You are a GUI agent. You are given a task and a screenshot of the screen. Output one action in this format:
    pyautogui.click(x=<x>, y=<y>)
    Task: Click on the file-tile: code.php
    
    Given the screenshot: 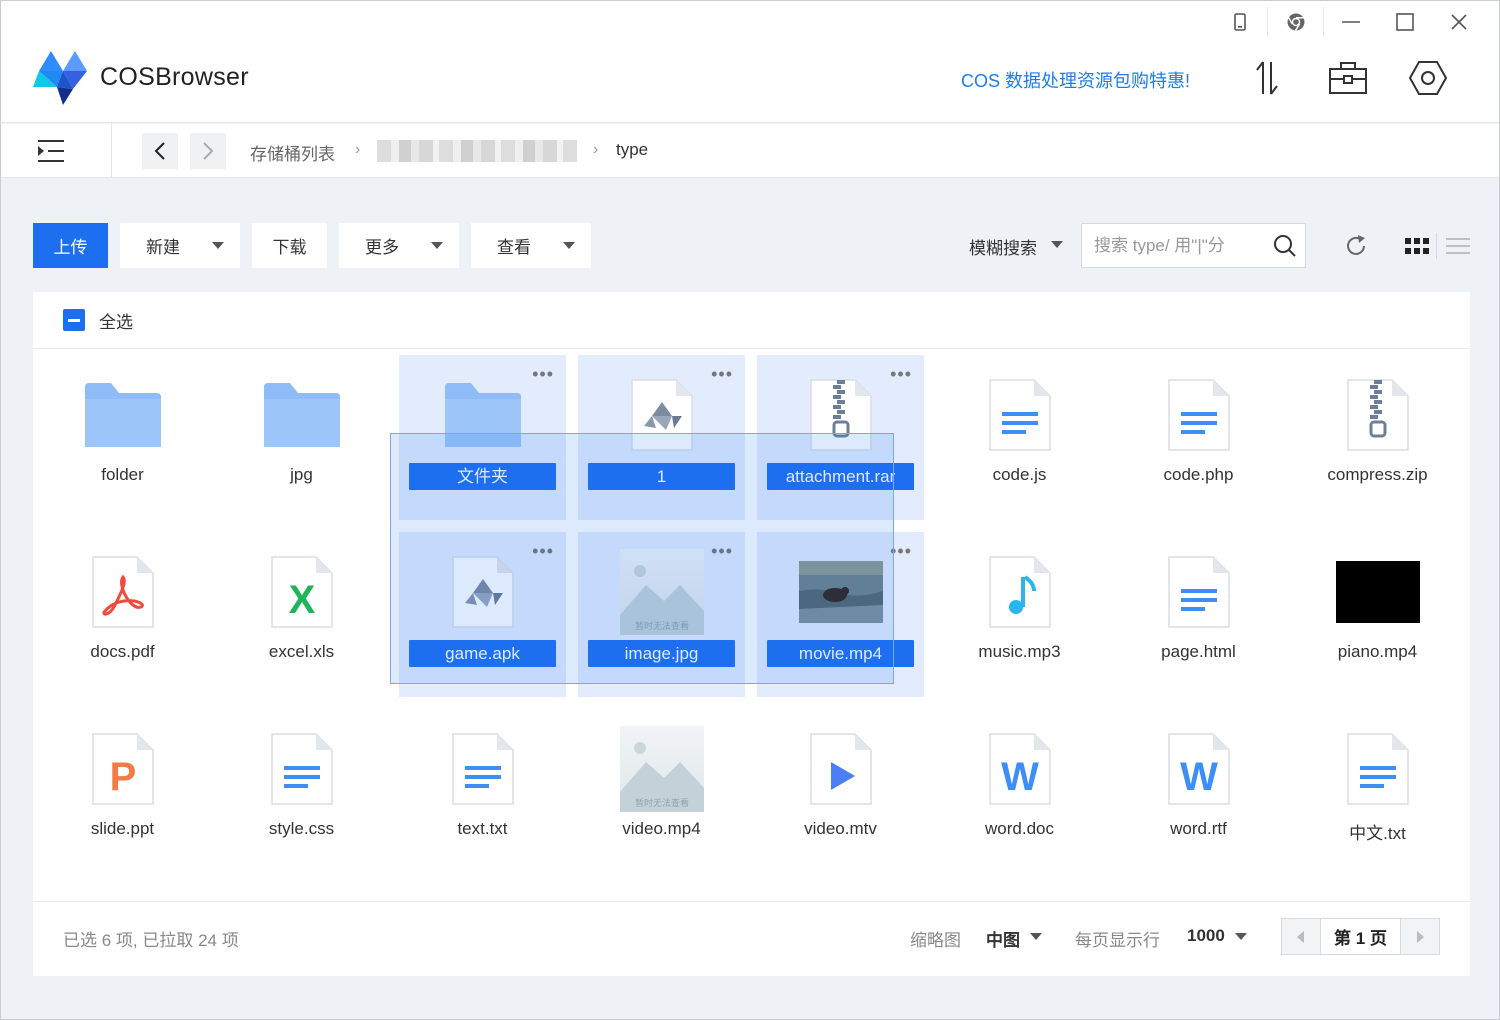 What is the action you would take?
    pyautogui.click(x=1198, y=437)
    